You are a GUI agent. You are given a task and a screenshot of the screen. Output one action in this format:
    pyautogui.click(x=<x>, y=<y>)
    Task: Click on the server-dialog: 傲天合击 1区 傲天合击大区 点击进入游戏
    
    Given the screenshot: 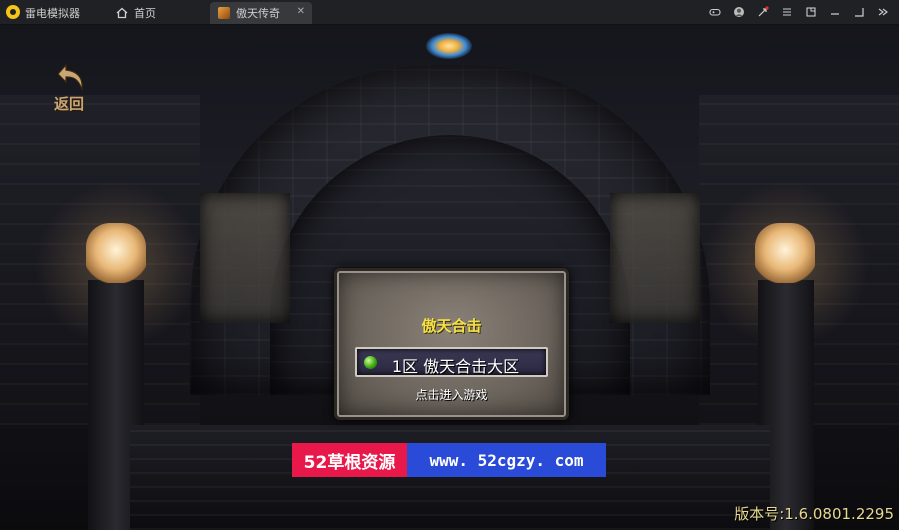 What is the action you would take?
    pyautogui.click(x=451, y=344)
    